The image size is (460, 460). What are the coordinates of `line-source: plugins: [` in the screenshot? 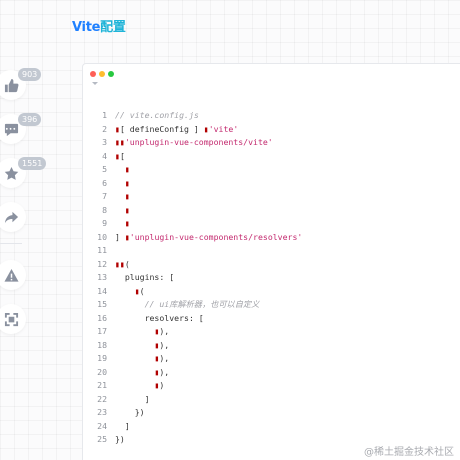 It's located at (140, 278).